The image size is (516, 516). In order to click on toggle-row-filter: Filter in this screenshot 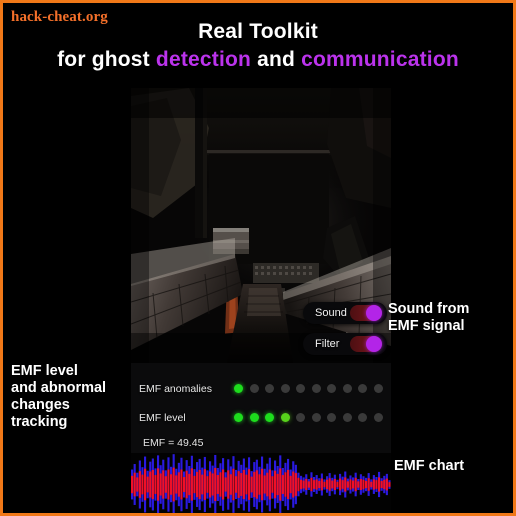, I will do `click(345, 344)`.